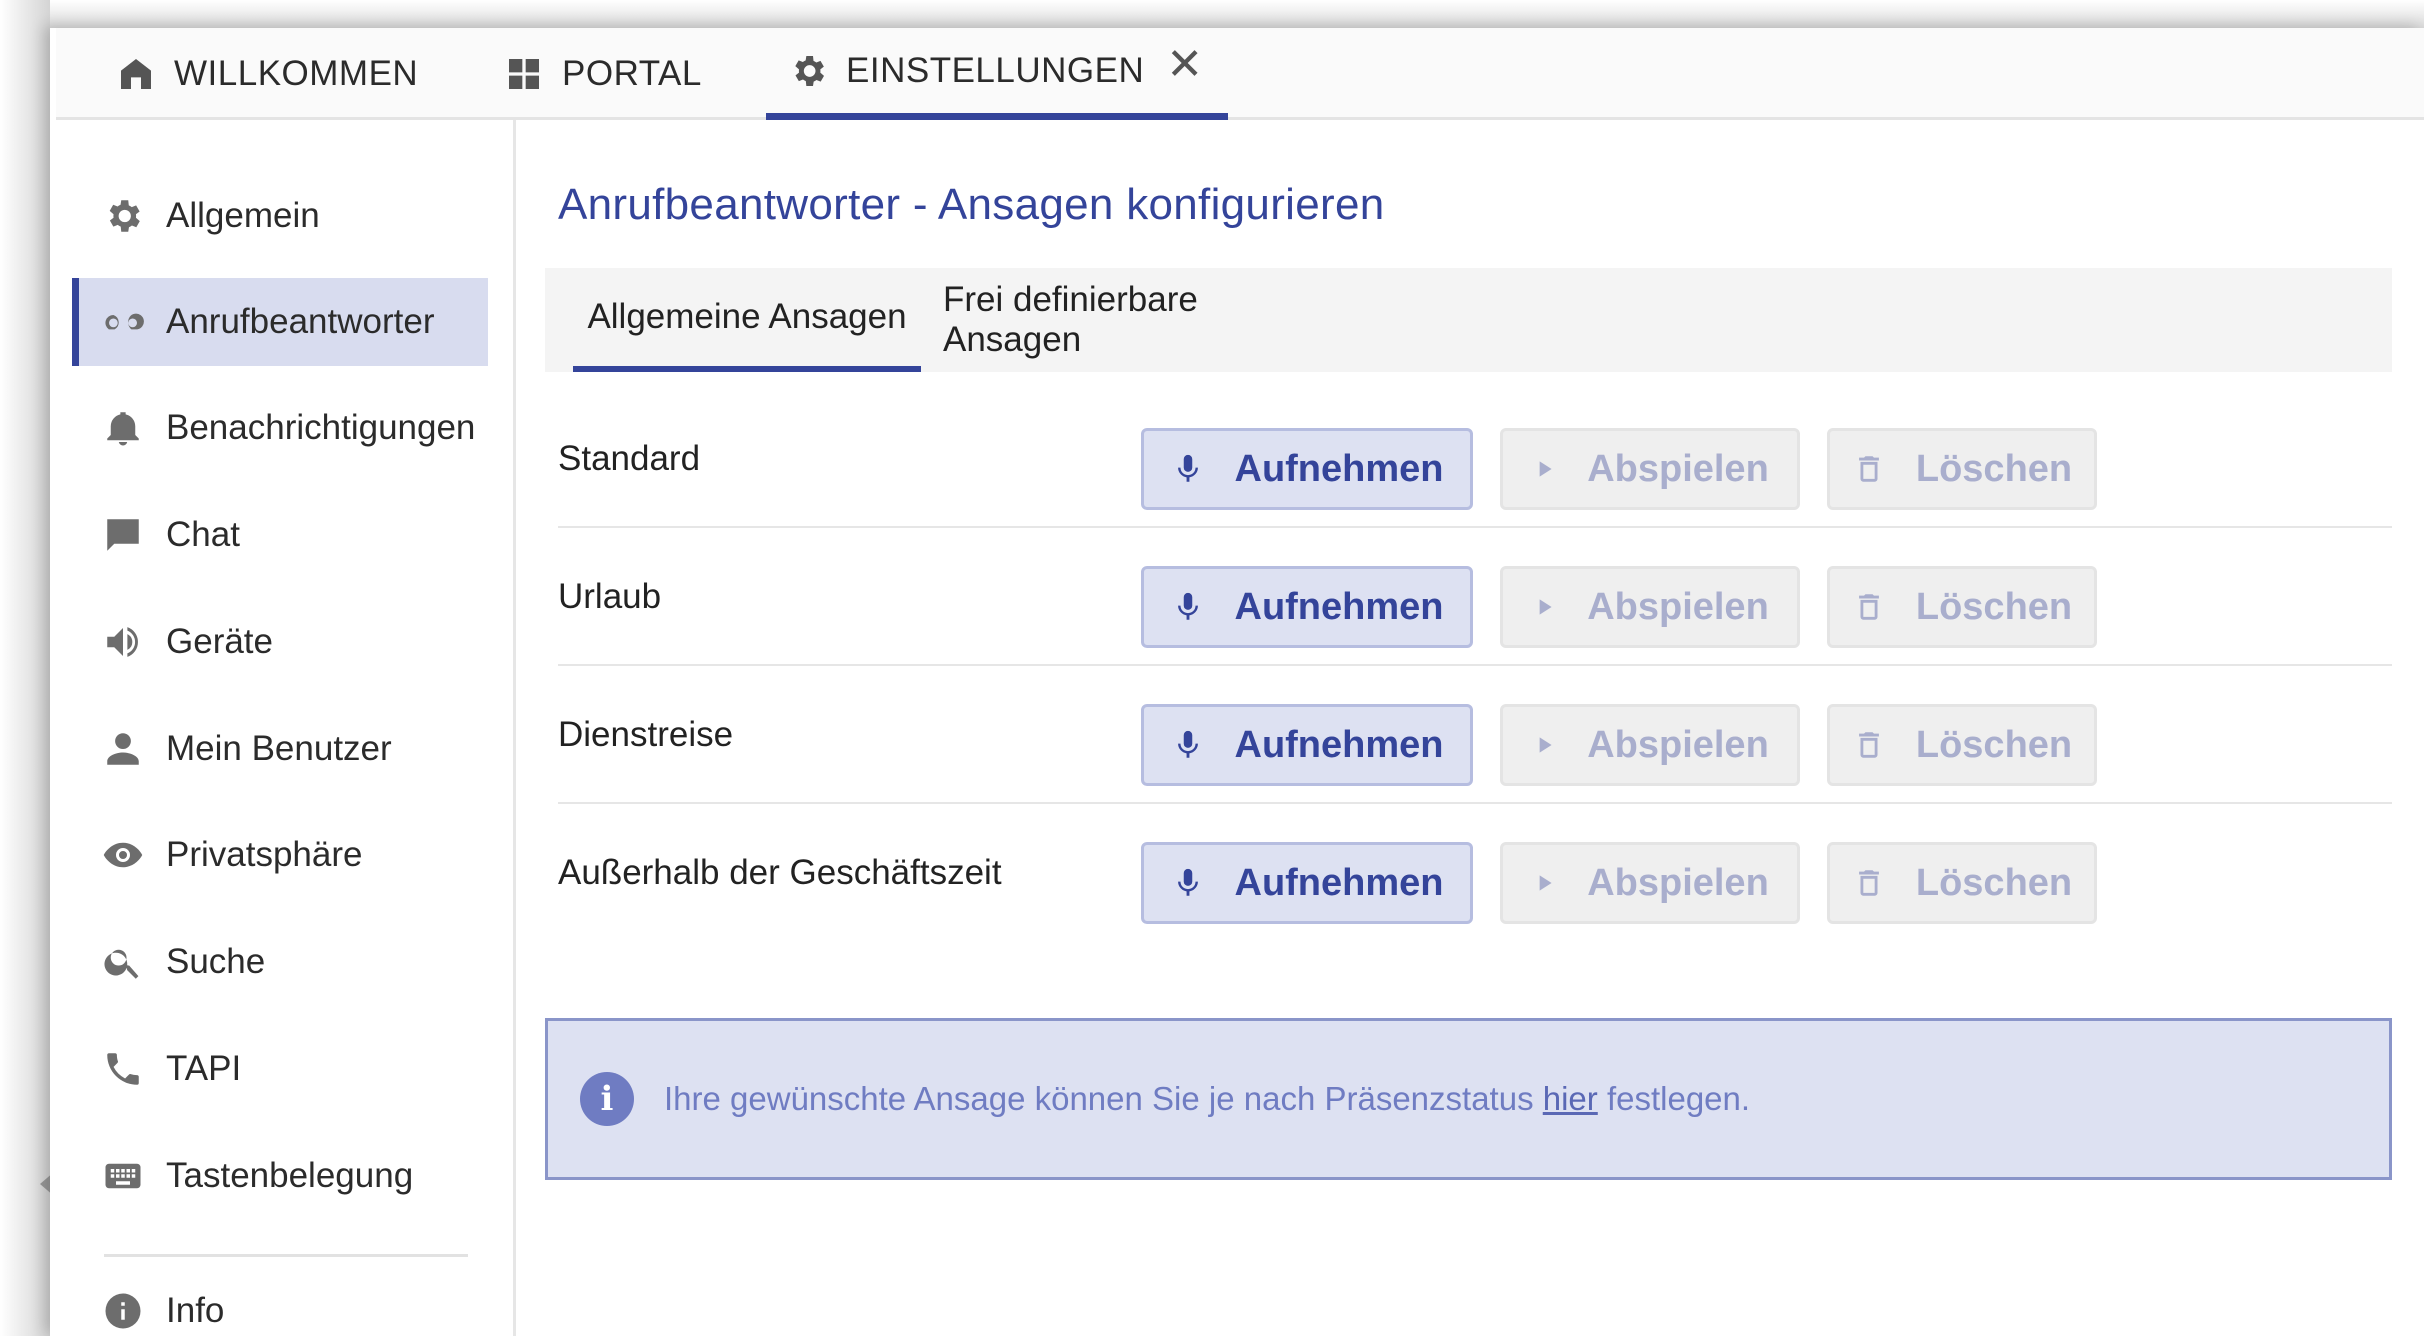 This screenshot has height=1336, width=2424. What do you see at coordinates (632, 73) in the screenshot?
I see `tab-portal-label: PORTAL` at bounding box center [632, 73].